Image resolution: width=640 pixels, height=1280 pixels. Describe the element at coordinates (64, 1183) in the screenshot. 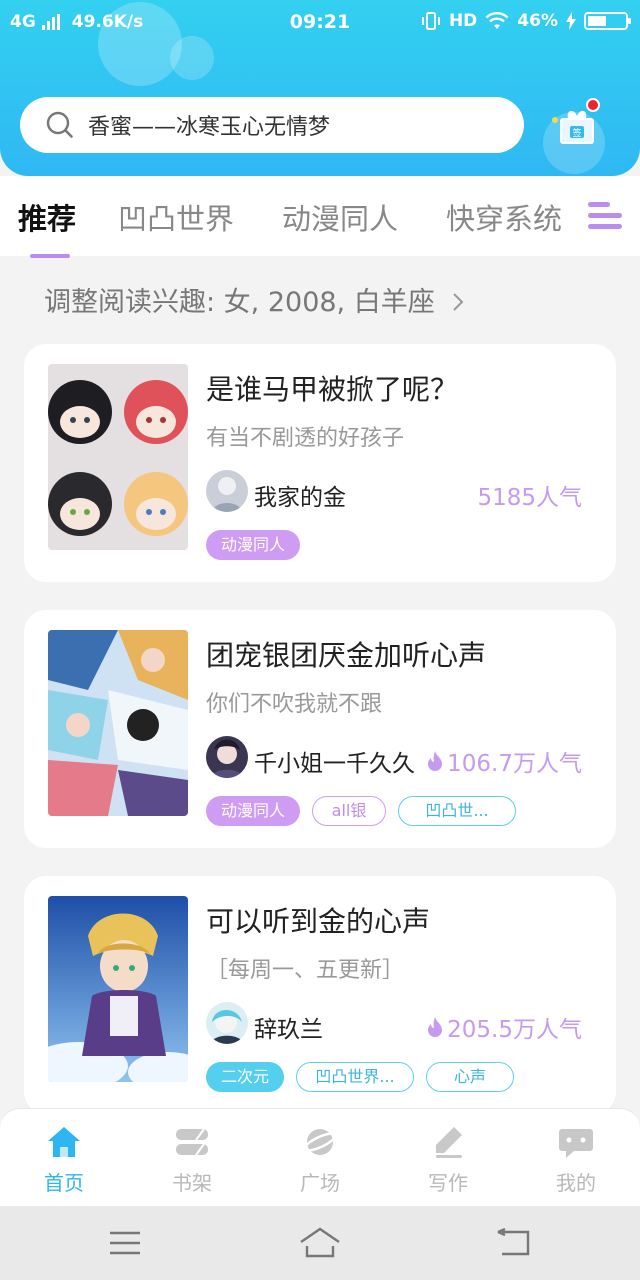

I see `nav-label: 首页` at that location.